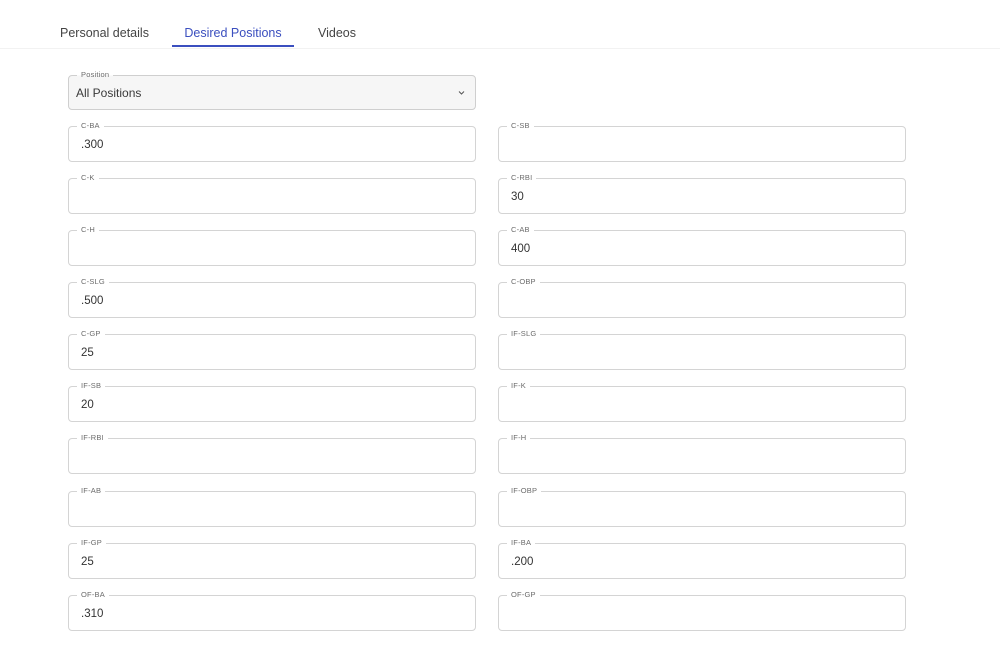 The width and height of the screenshot is (1000, 650). I want to click on if-h-field: IF-H, so click(702, 453).